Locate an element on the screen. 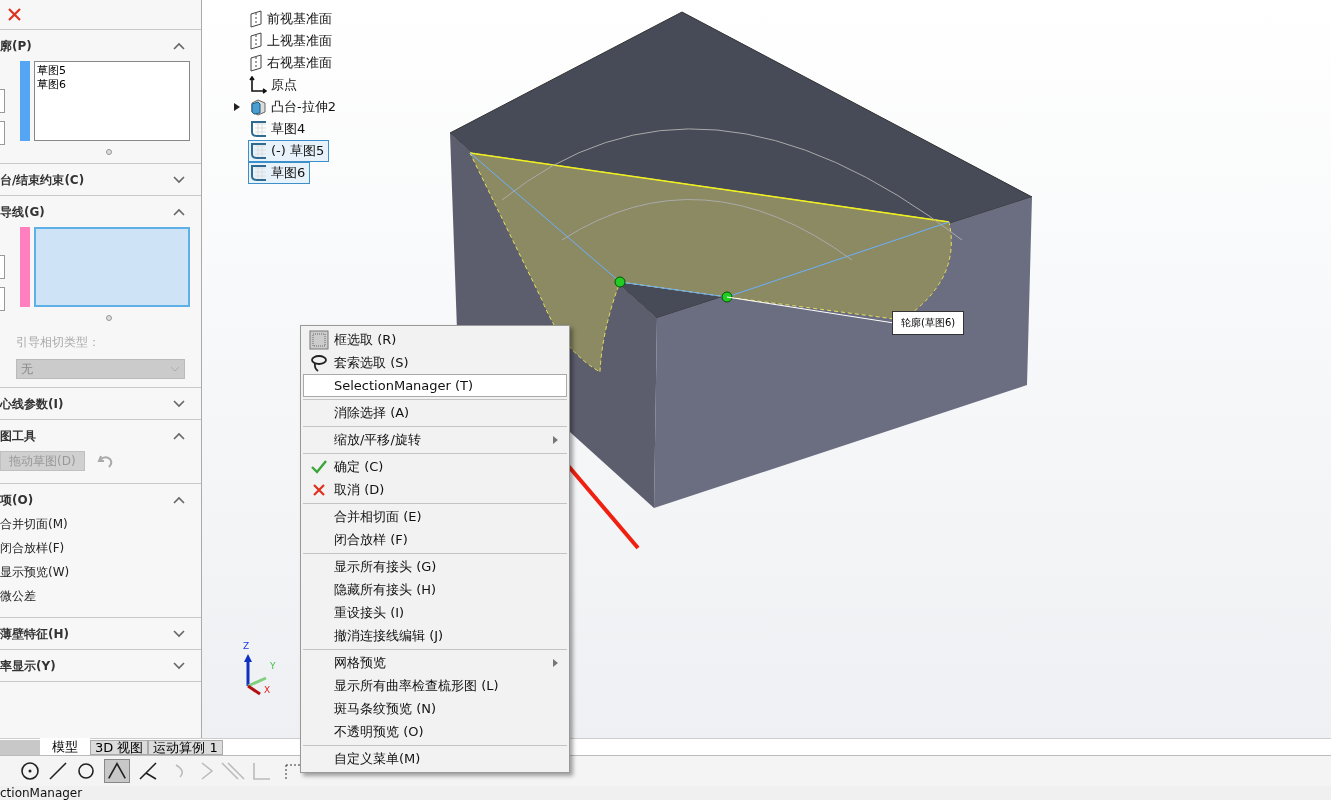 The height and width of the screenshot is (800, 1331). axis-label: X is located at coordinates (267, 690).